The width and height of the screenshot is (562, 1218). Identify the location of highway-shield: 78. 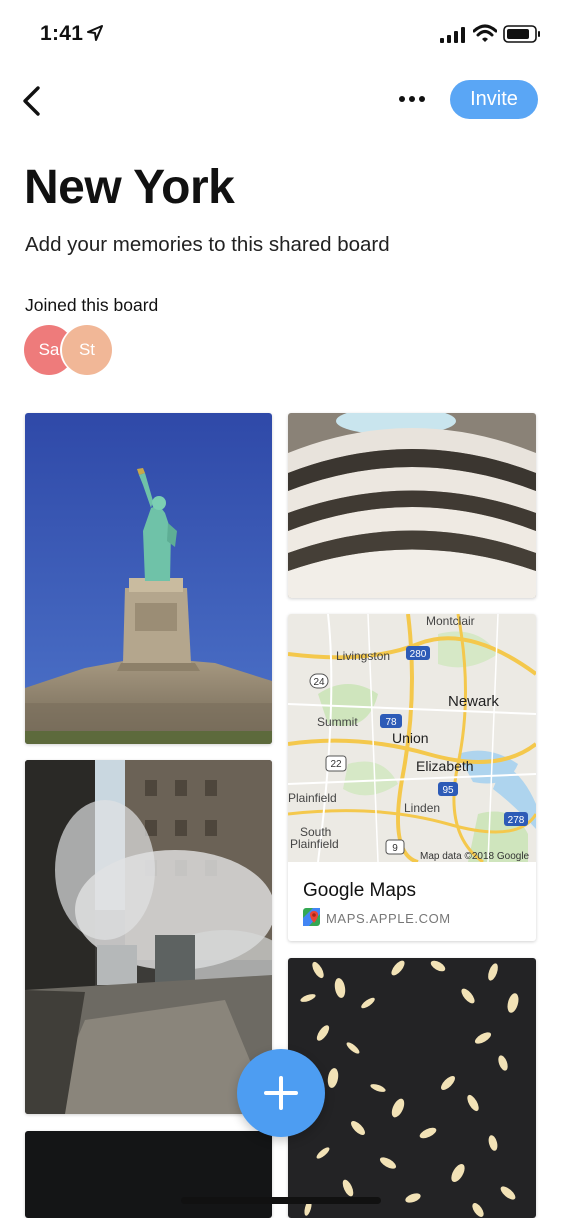
(391, 721).